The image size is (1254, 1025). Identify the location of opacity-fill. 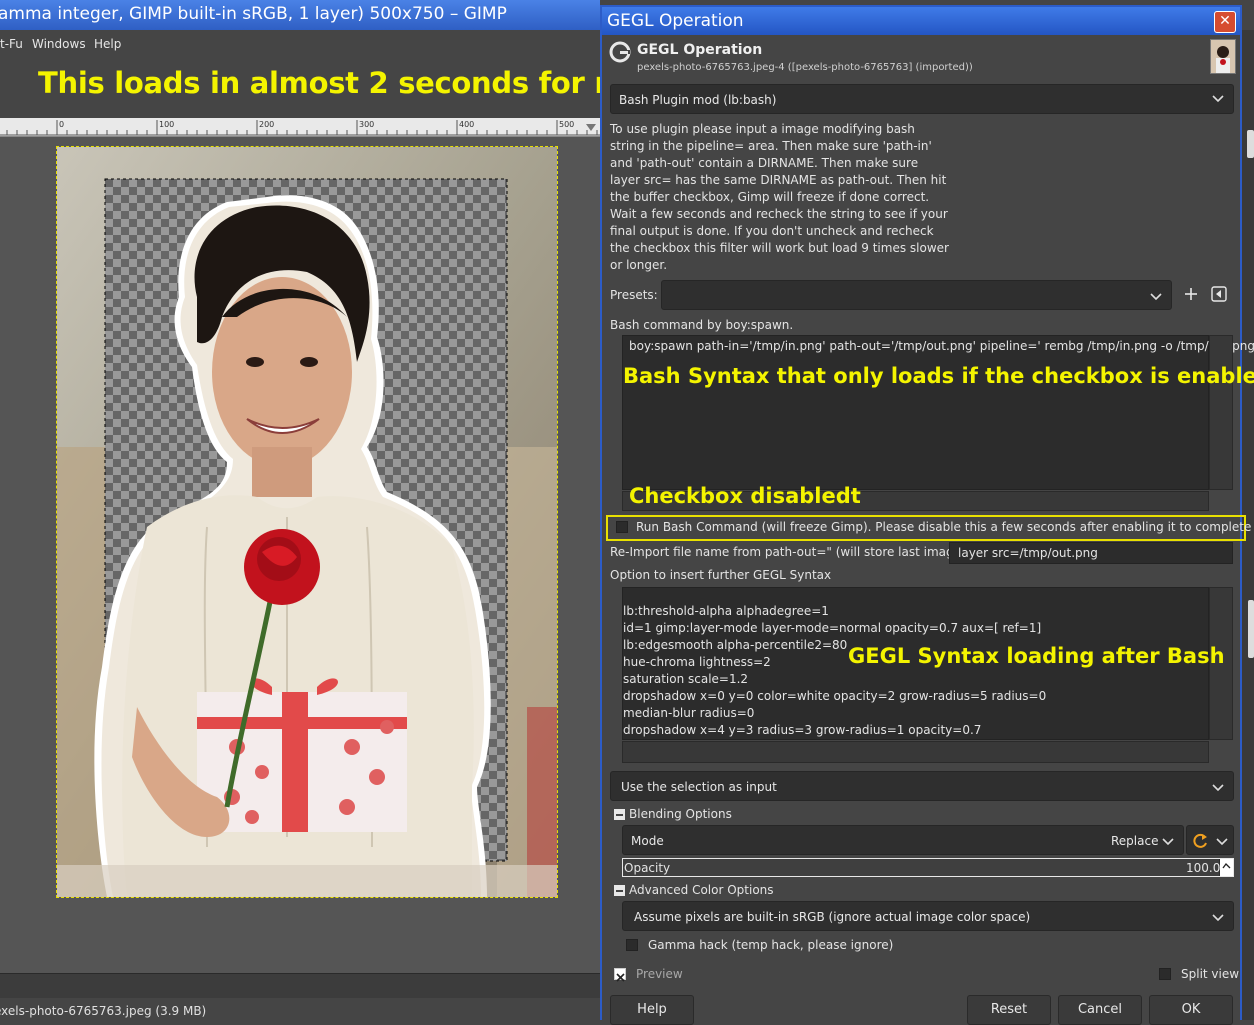
(921, 867).